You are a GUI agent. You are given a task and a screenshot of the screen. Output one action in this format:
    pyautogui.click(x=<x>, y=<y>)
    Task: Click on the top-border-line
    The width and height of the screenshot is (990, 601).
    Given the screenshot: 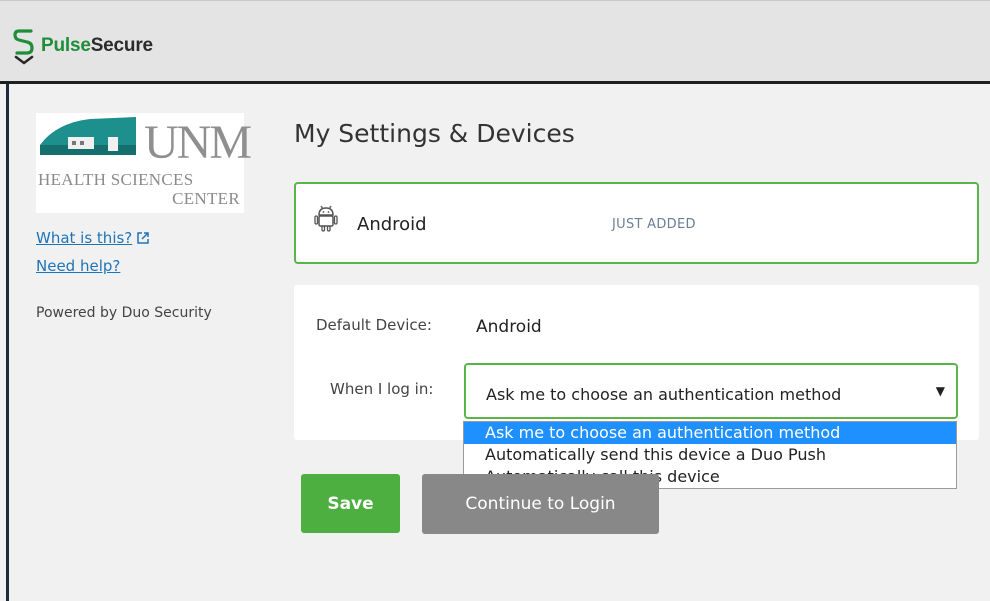 What is the action you would take?
    pyautogui.click(x=495, y=0)
    